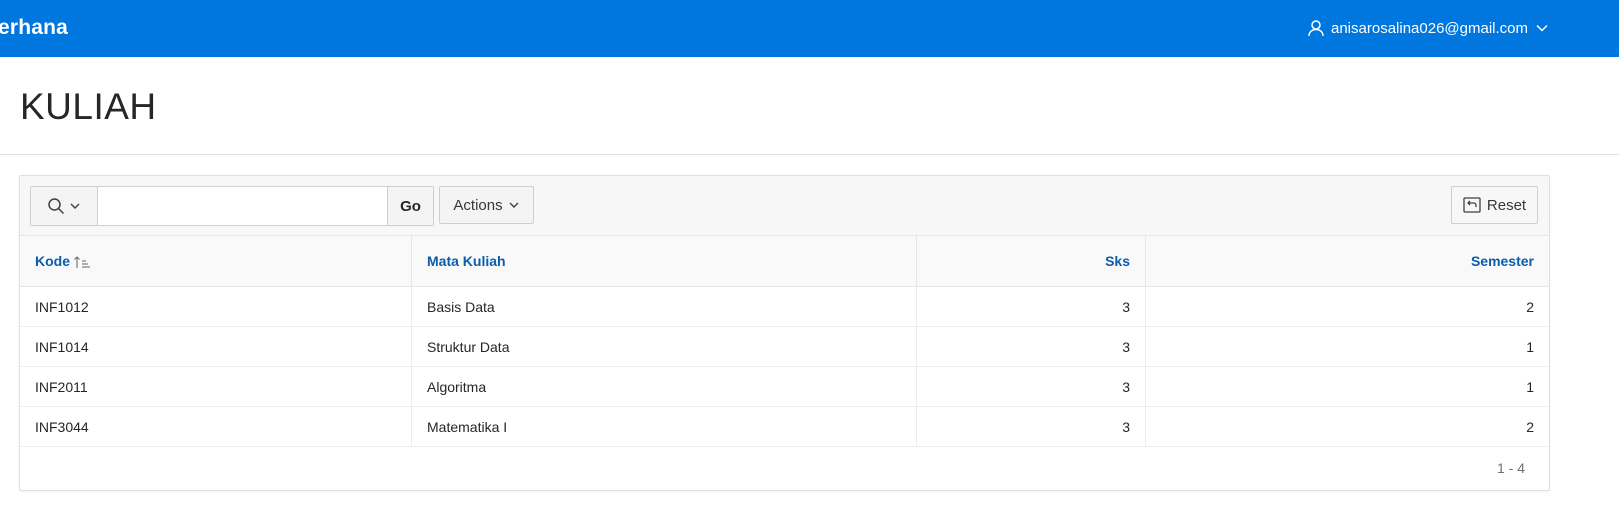 The height and width of the screenshot is (514, 1619). I want to click on table-row: INF2011 Algoritma 3 1, so click(784, 386).